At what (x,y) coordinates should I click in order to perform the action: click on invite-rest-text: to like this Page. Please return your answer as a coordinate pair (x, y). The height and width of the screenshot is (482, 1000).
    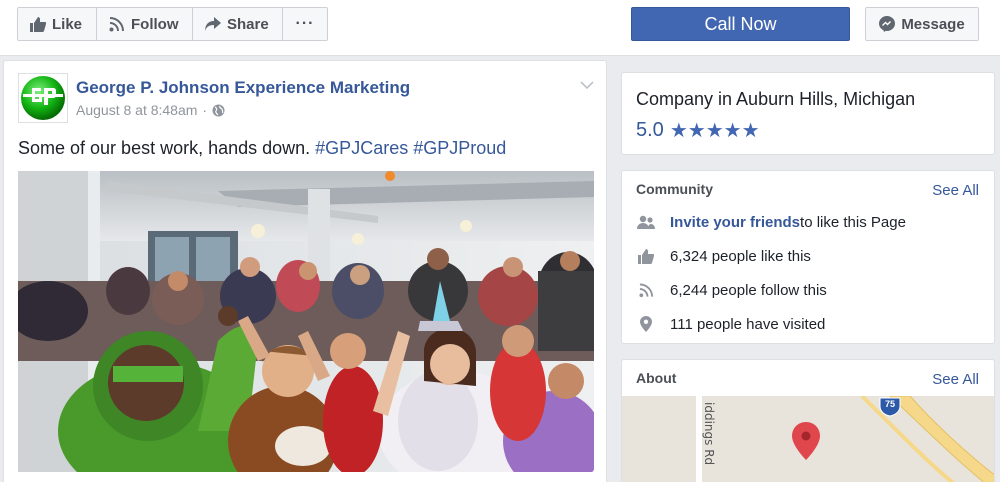
    Looking at the image, I should click on (853, 222).